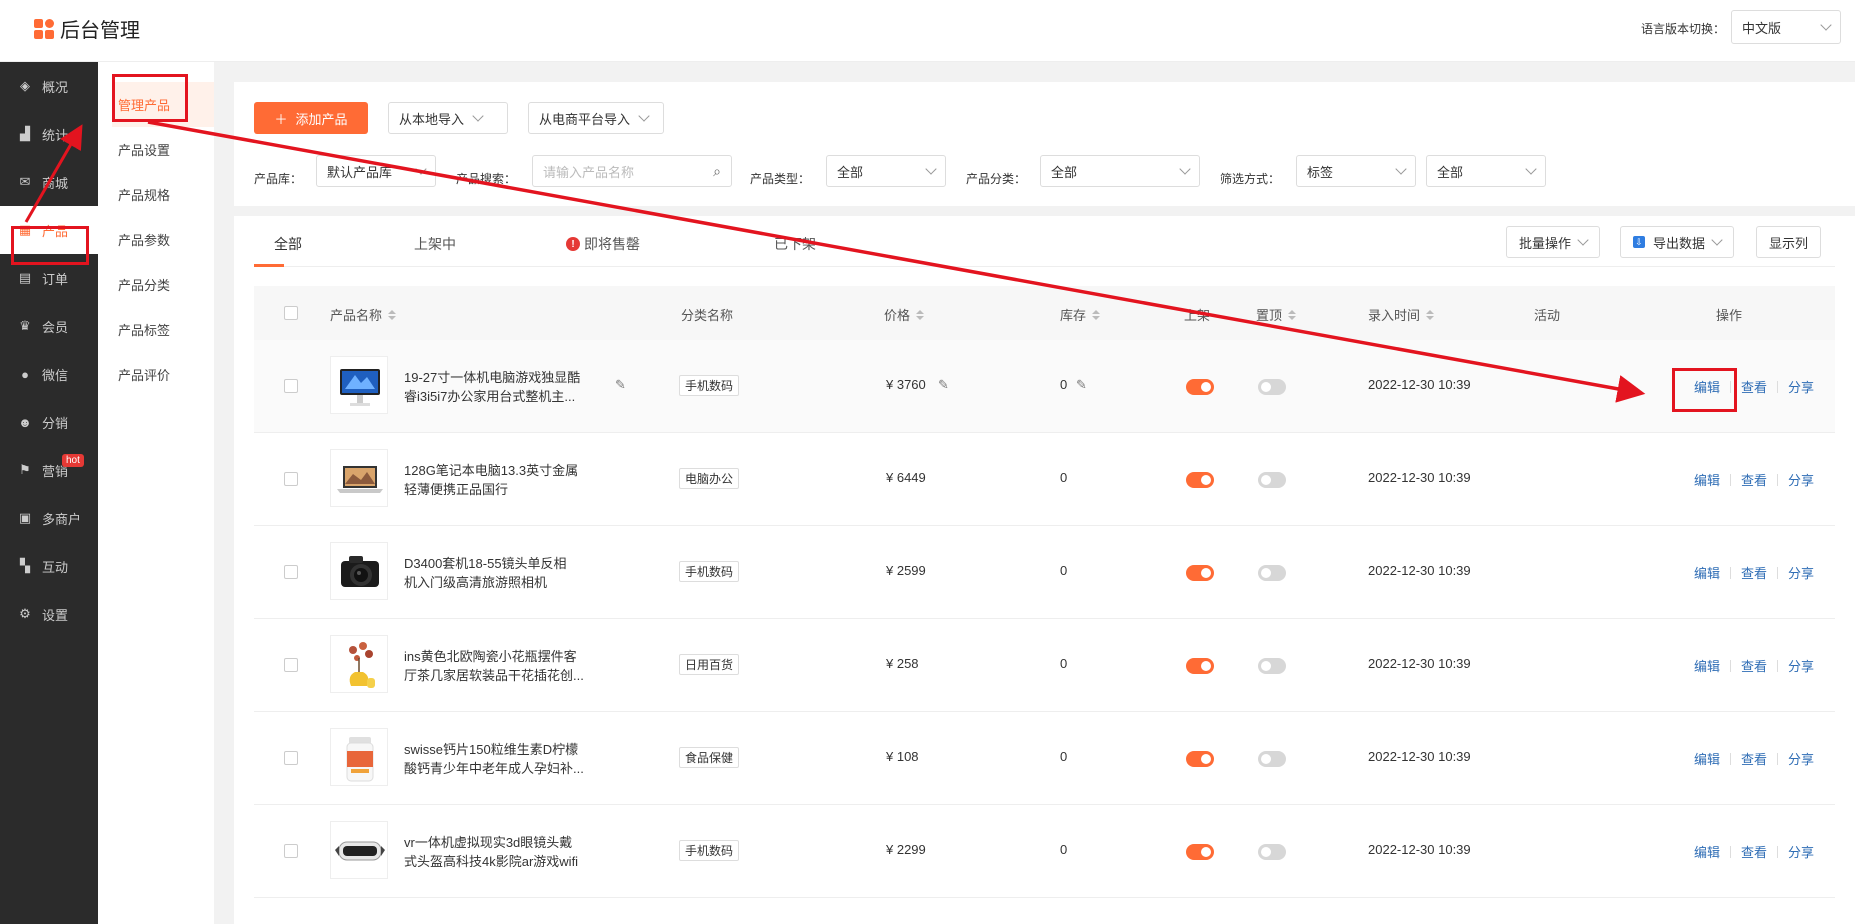 The height and width of the screenshot is (924, 1855). What do you see at coordinates (1547, 315) in the screenshot?
I see `col-activity: 活动` at bounding box center [1547, 315].